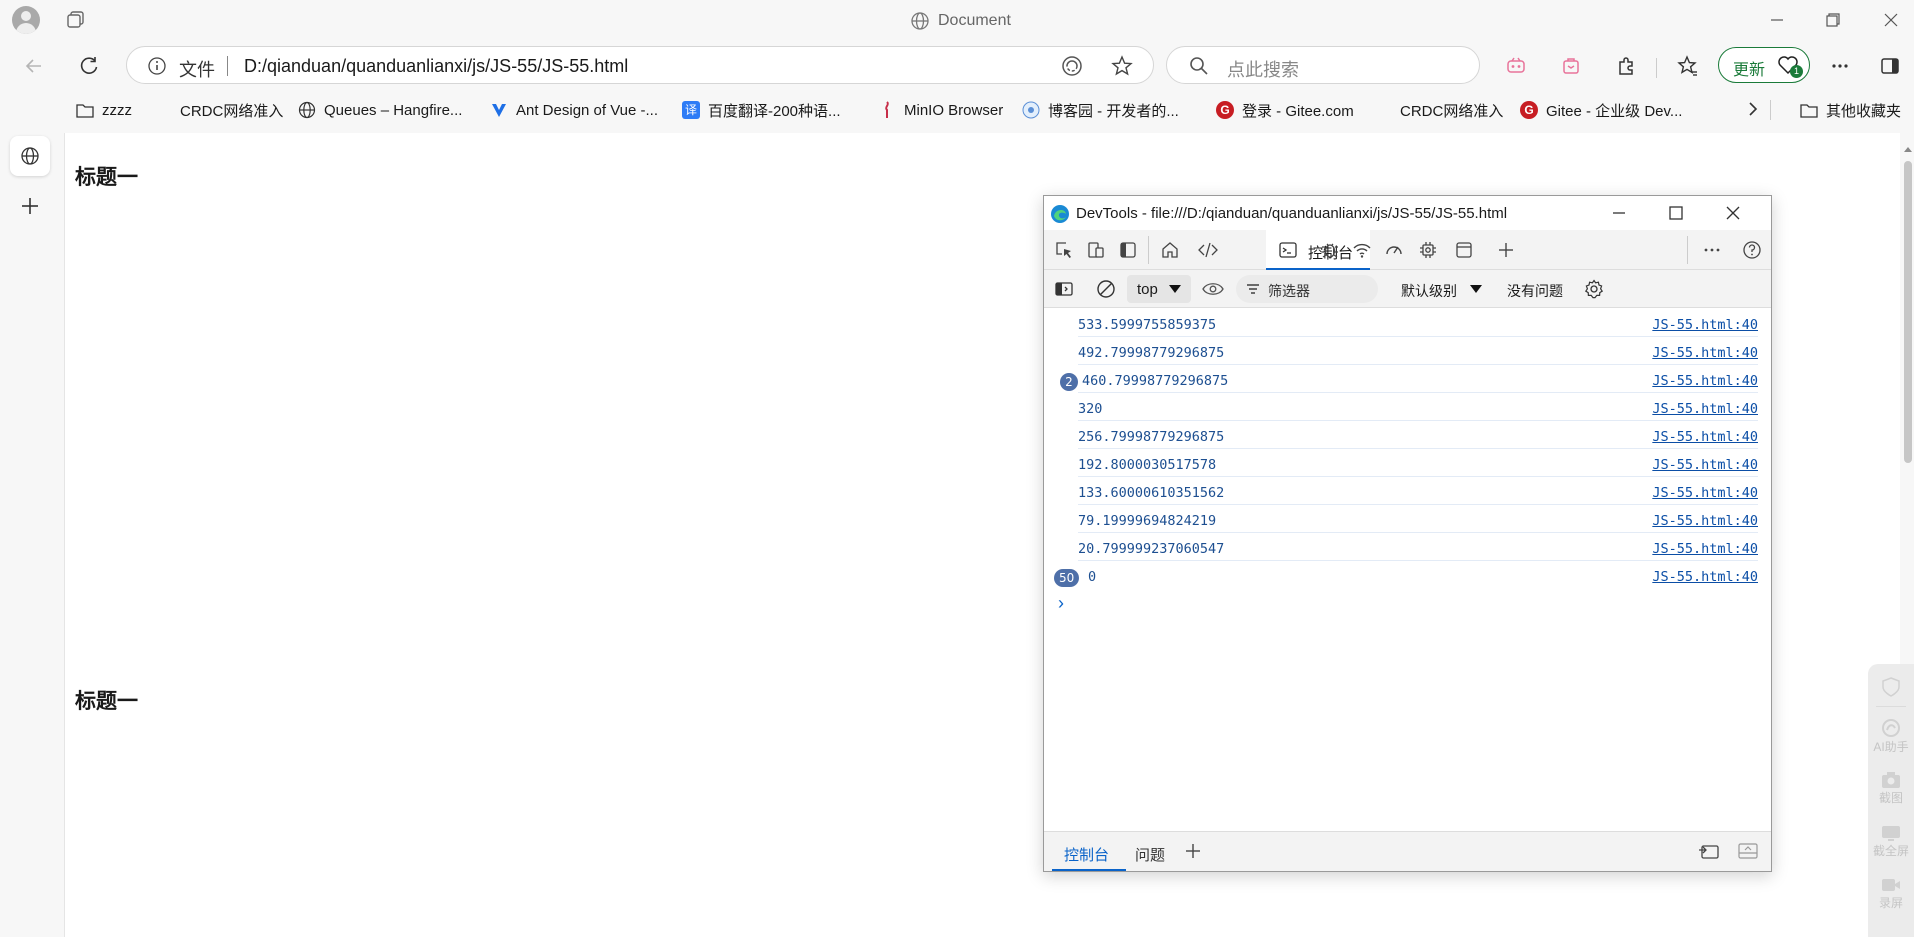 The height and width of the screenshot is (937, 1914). I want to click on devtools-maximize-button, so click(1676, 213).